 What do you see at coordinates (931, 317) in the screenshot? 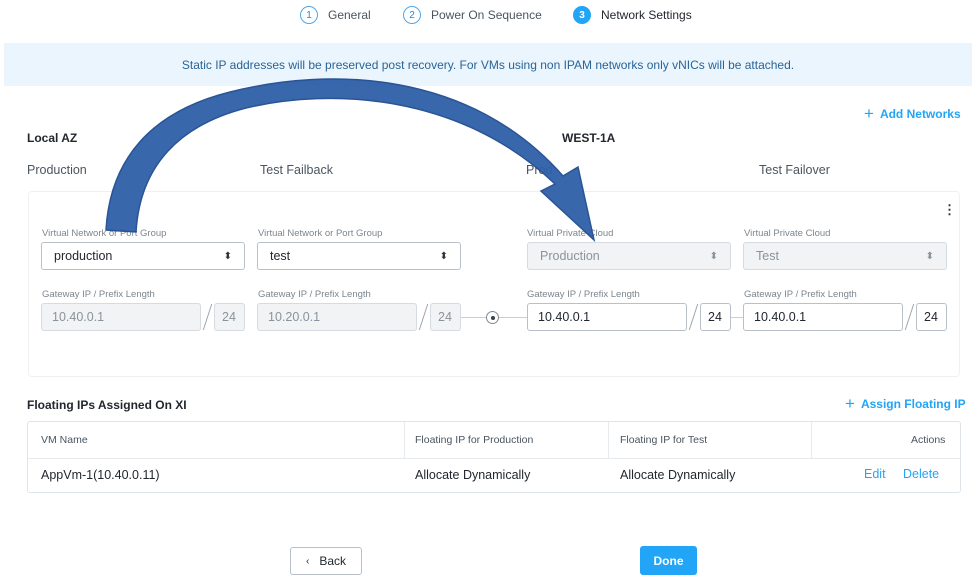
I see `remote-test-prefix-input: 24` at bounding box center [931, 317].